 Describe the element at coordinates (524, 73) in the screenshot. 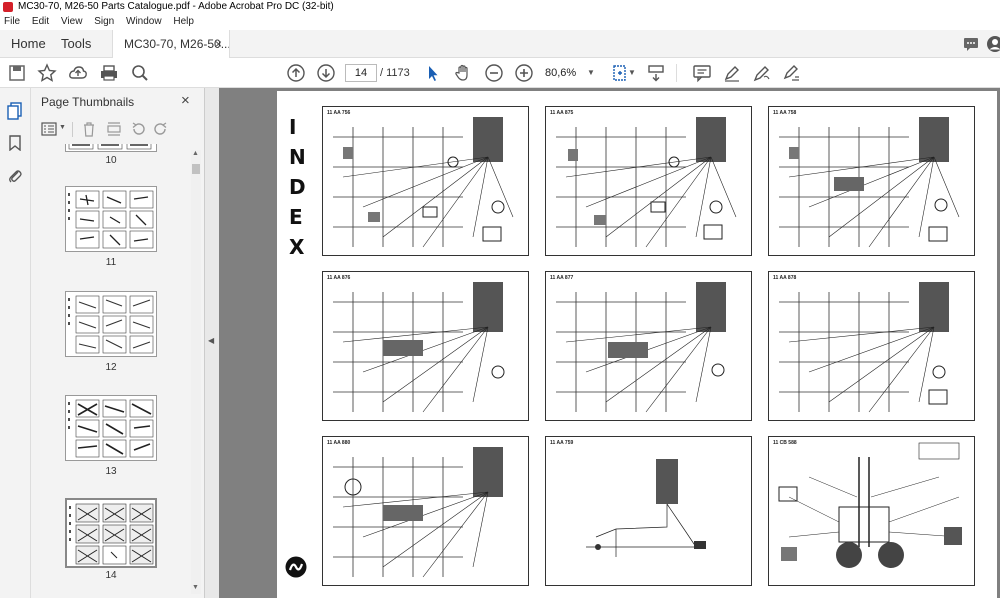

I see `zoom-in-icon` at that location.